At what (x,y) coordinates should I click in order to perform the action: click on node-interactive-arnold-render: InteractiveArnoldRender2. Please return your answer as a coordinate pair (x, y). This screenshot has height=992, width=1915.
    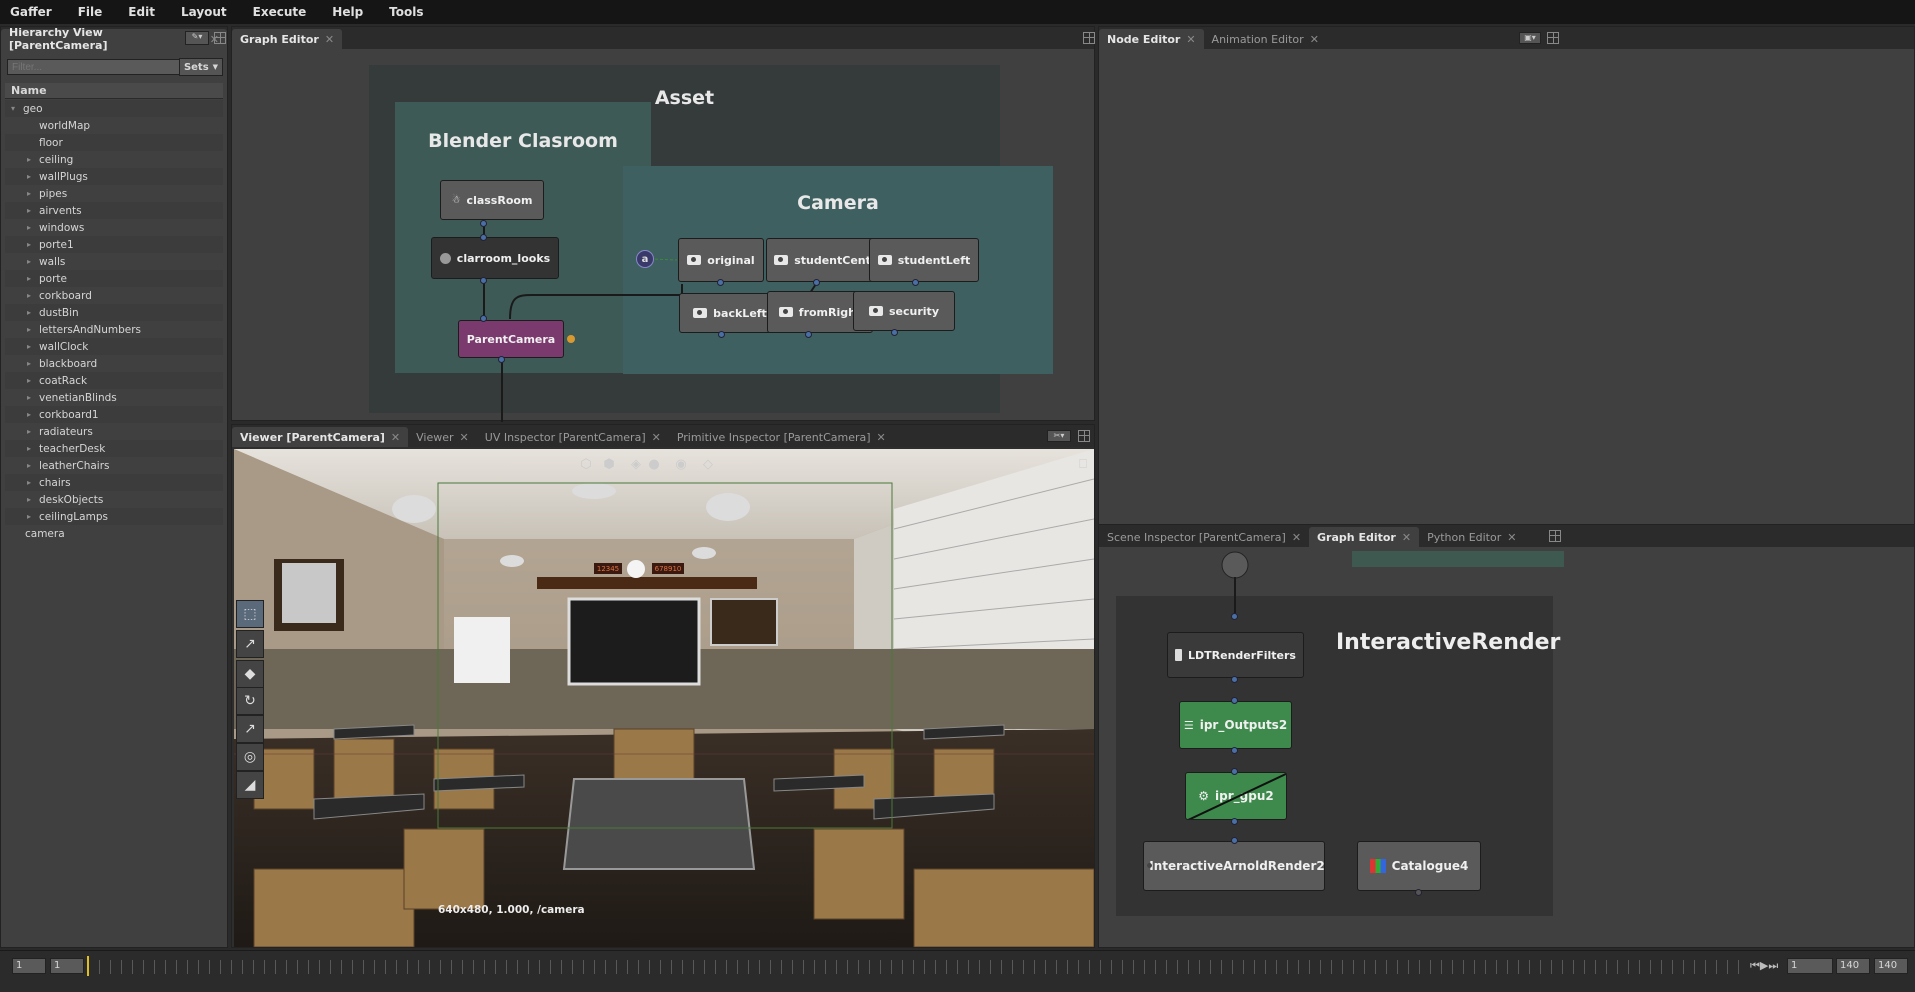
    Looking at the image, I should click on (1234, 866).